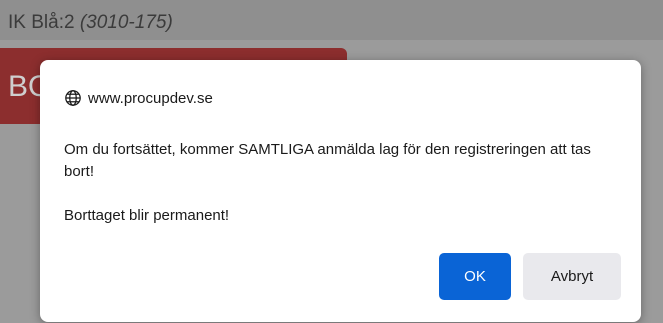 The height and width of the screenshot is (323, 663). Describe the element at coordinates (475, 276) in the screenshot. I see `ok-button: OK` at that location.